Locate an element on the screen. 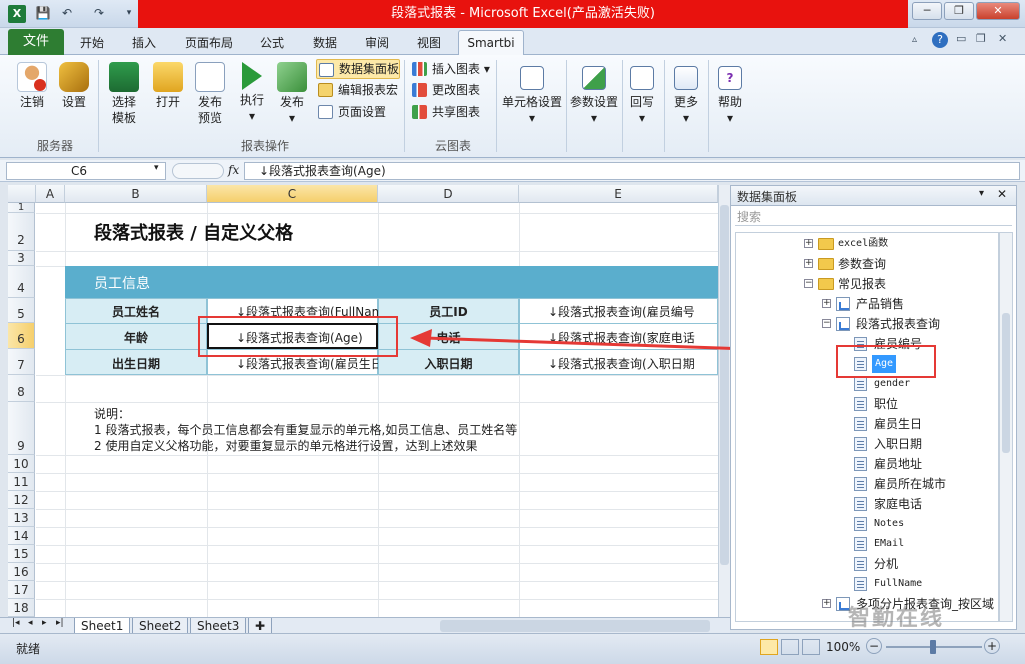 The height and width of the screenshot is (664, 1025). tree-node-field: Notes is located at coordinates (889, 524).